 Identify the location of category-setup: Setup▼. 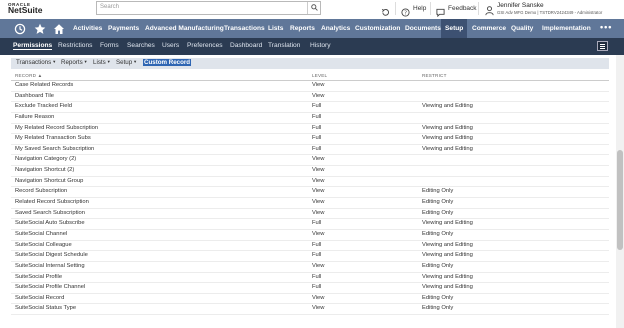
(126, 62).